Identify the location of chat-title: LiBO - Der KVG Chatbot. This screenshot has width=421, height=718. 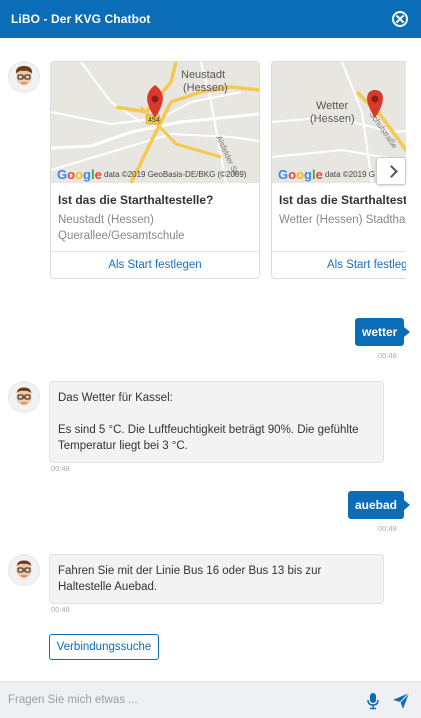
(81, 19).